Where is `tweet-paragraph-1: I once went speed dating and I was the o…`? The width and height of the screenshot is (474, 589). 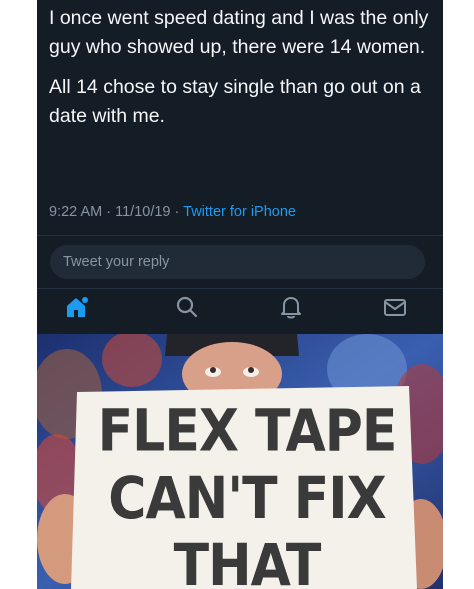 tweet-paragraph-1: I once went speed dating and I was the o… is located at coordinates (239, 32).